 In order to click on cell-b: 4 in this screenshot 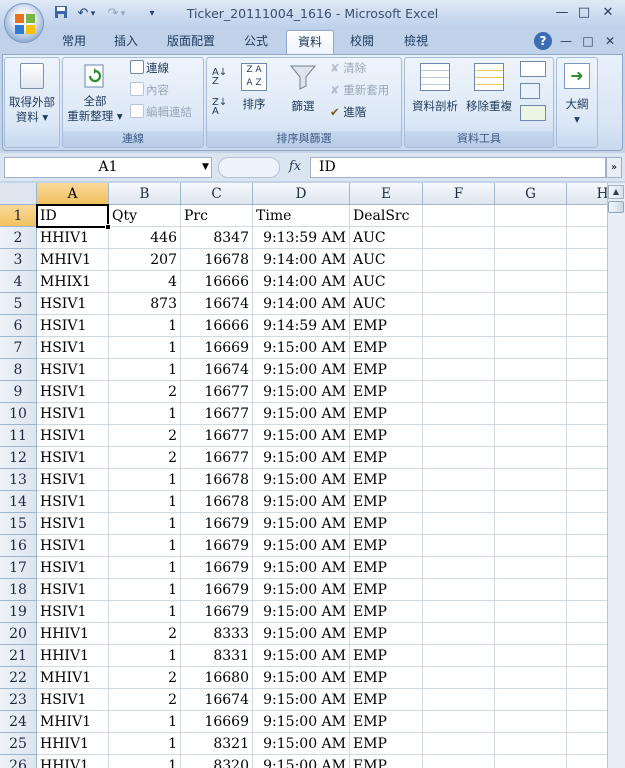, I will do `click(145, 282)`.